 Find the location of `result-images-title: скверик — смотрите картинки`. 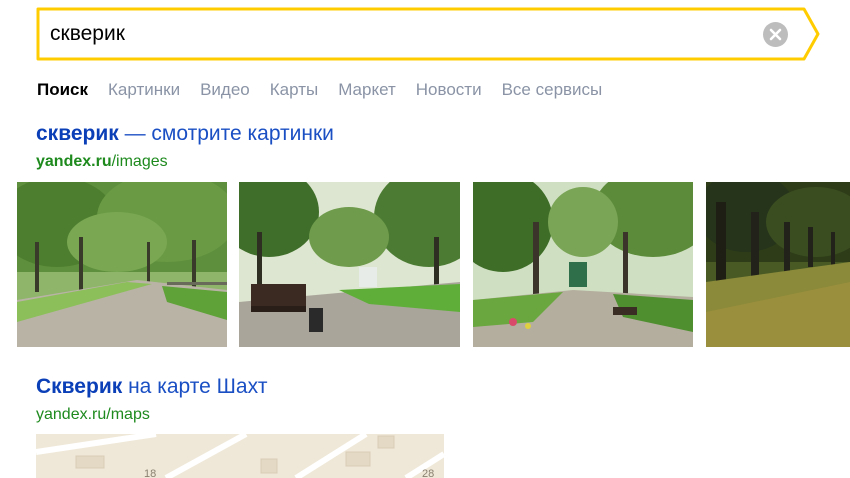

result-images-title: скверик — смотрите картинки is located at coordinates (185, 134).